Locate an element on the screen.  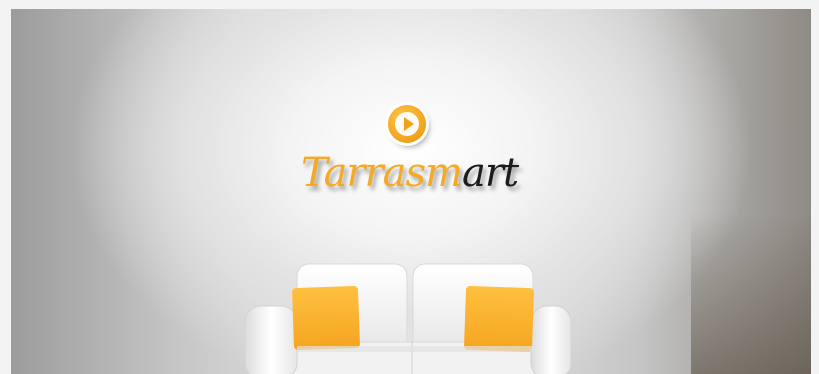
brand-logo: Tarrasmart is located at coordinates (411, 160).